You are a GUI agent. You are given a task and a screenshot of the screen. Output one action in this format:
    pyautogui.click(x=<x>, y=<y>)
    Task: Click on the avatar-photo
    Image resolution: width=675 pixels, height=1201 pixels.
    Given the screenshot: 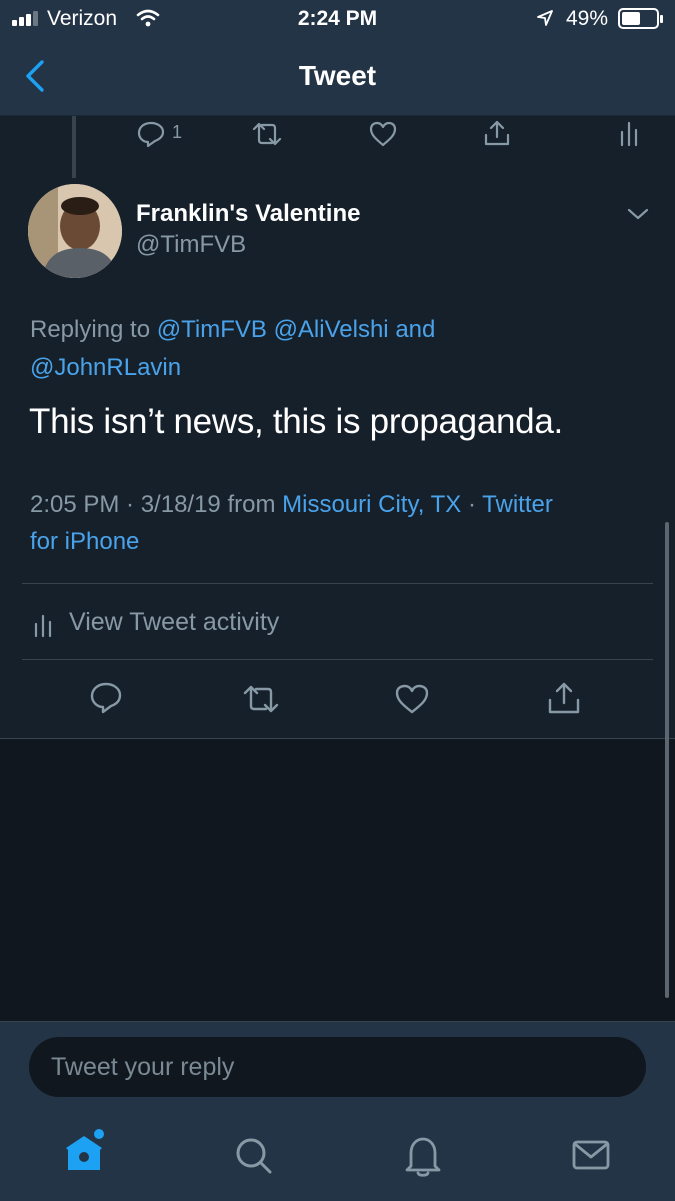 What is the action you would take?
    pyautogui.click(x=75, y=231)
    